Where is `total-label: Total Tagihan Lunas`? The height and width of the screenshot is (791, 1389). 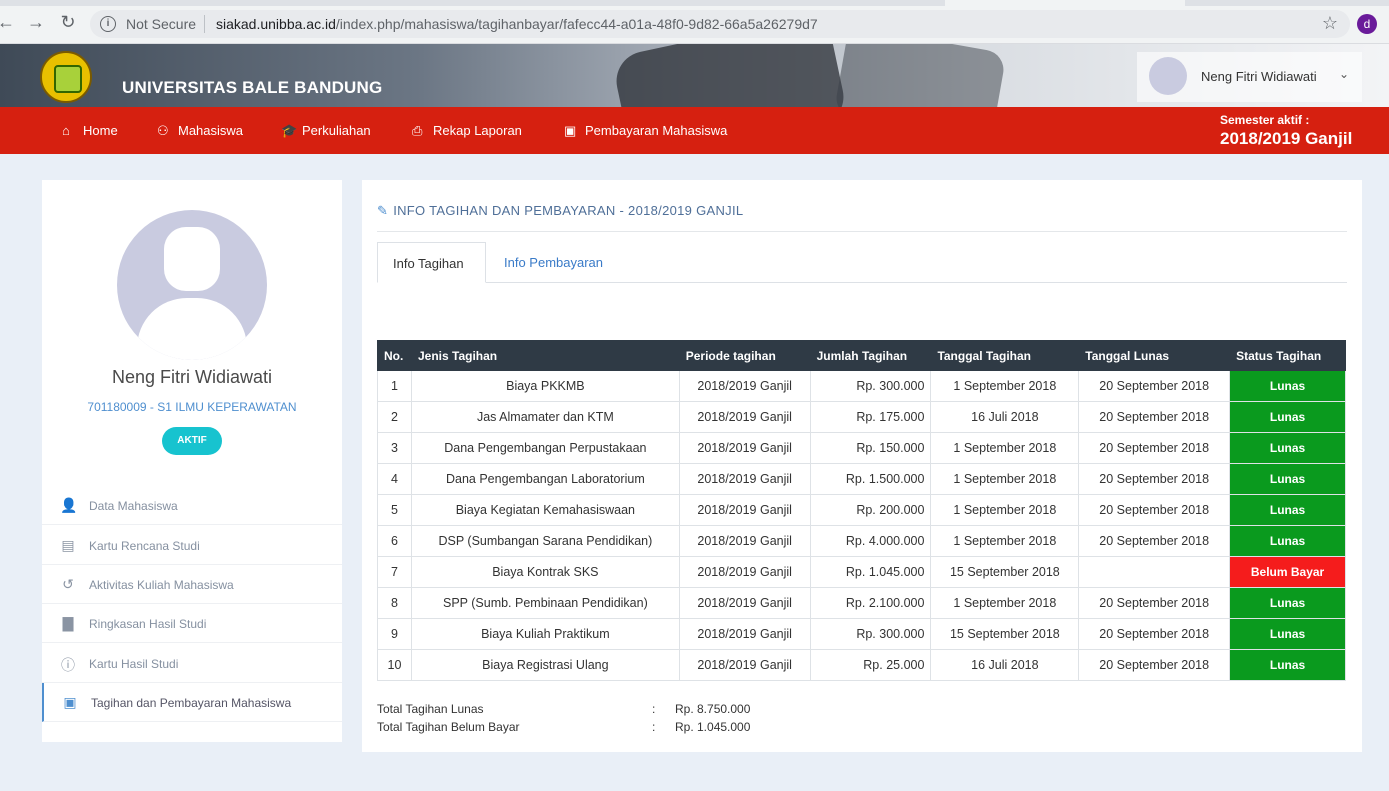 total-label: Total Tagihan Lunas is located at coordinates (430, 709).